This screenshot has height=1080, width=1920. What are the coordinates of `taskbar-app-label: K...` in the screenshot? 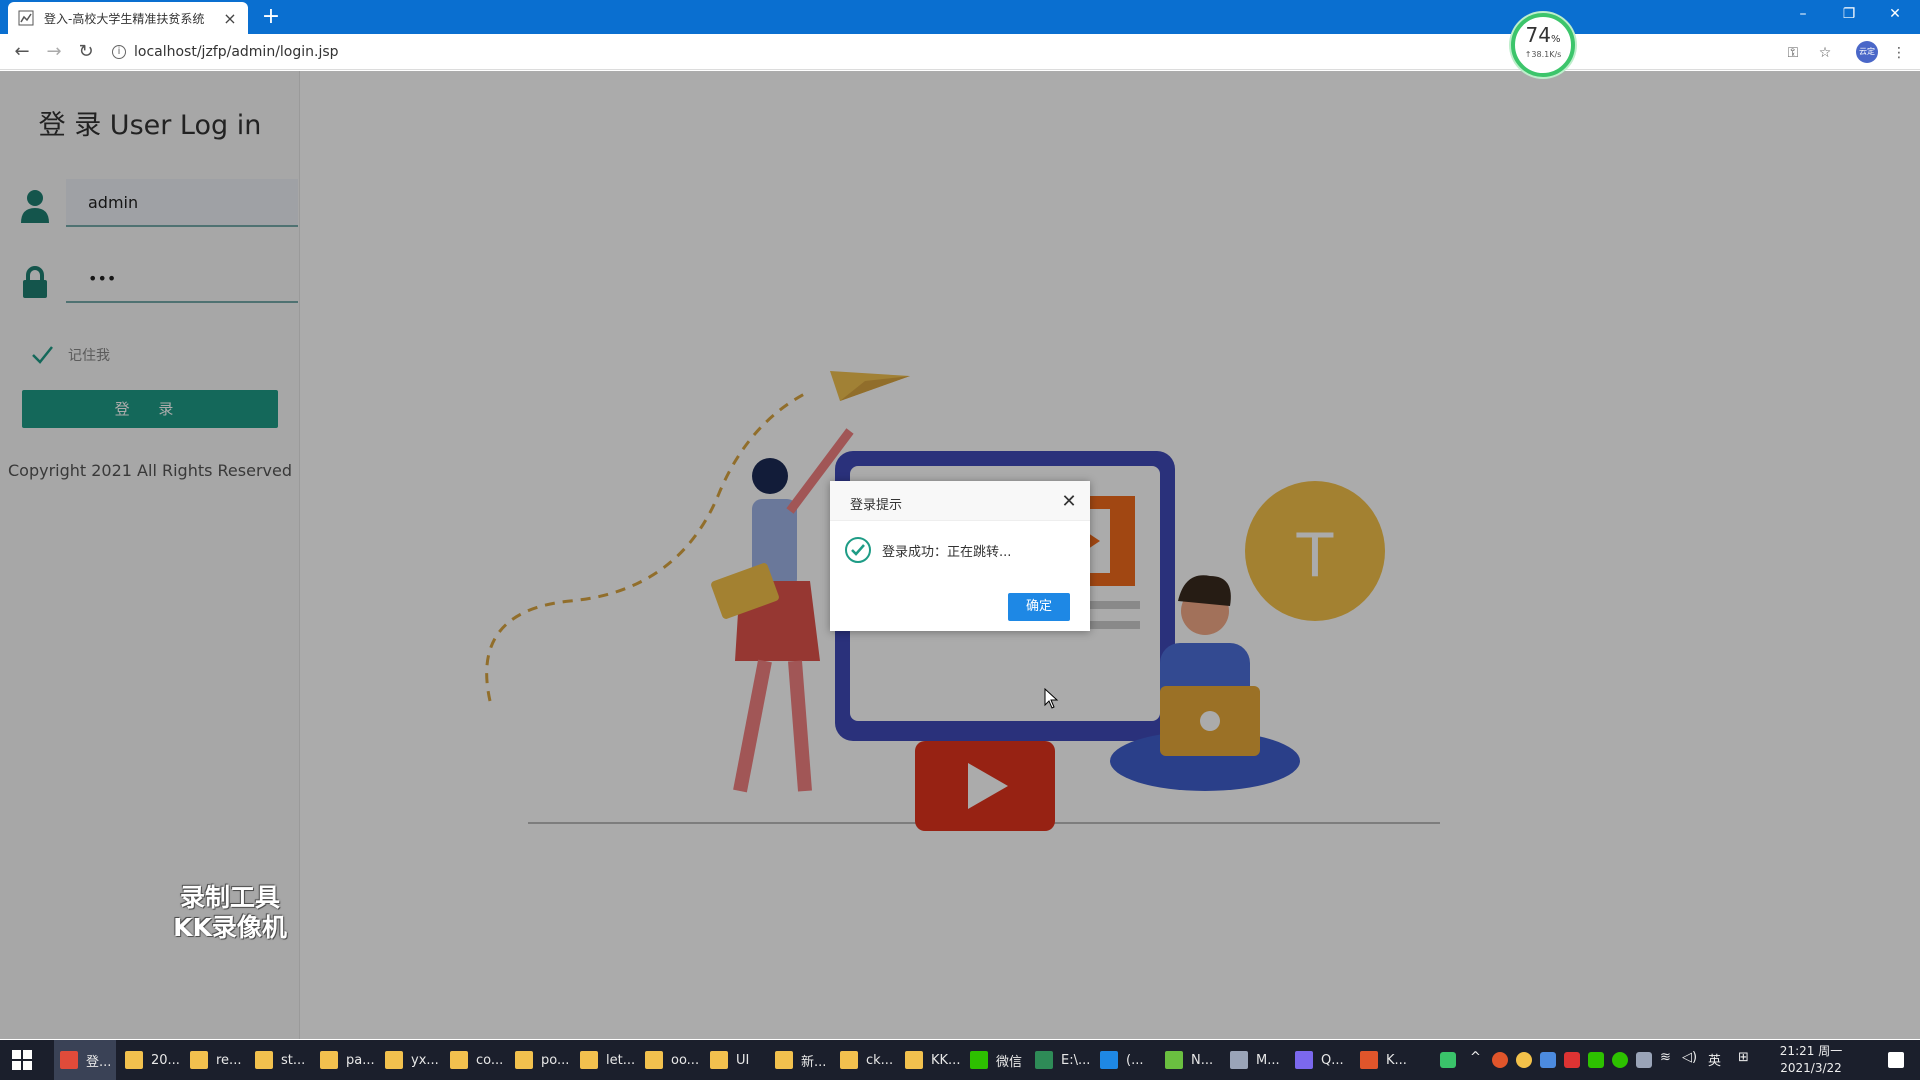 It's located at (1396, 1060).